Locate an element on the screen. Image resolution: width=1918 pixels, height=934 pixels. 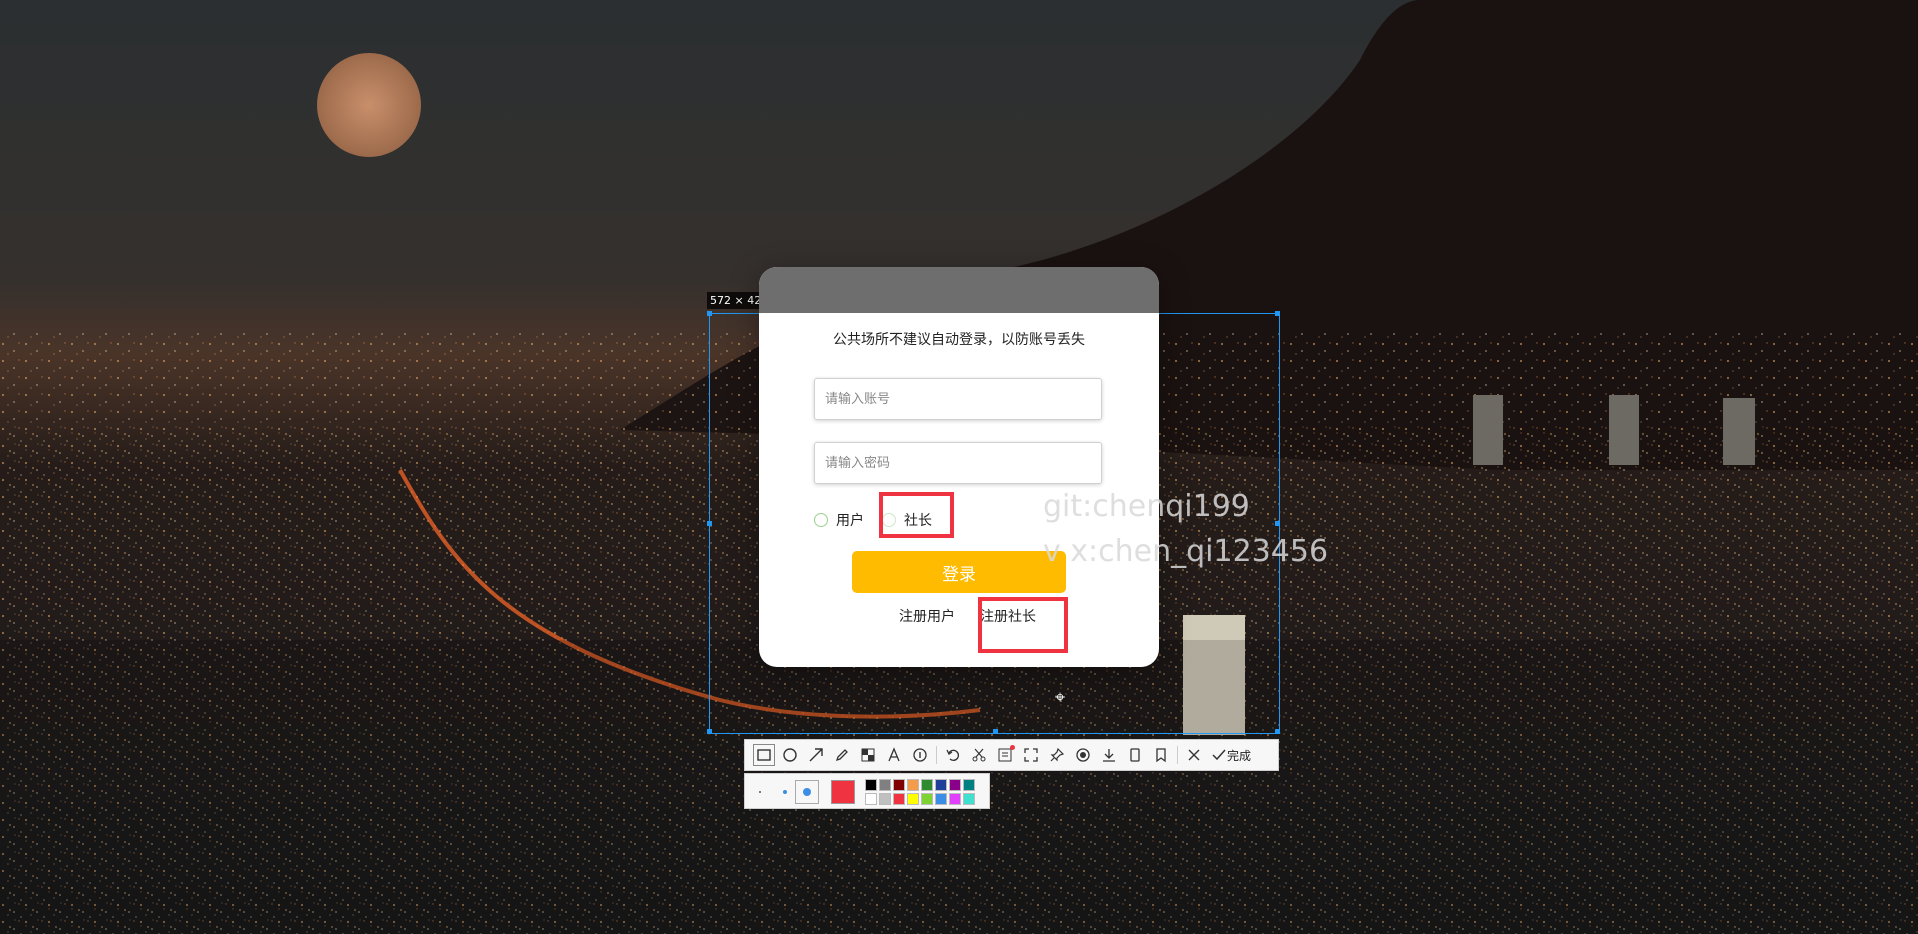
pencil-icon is located at coordinates (842, 755).